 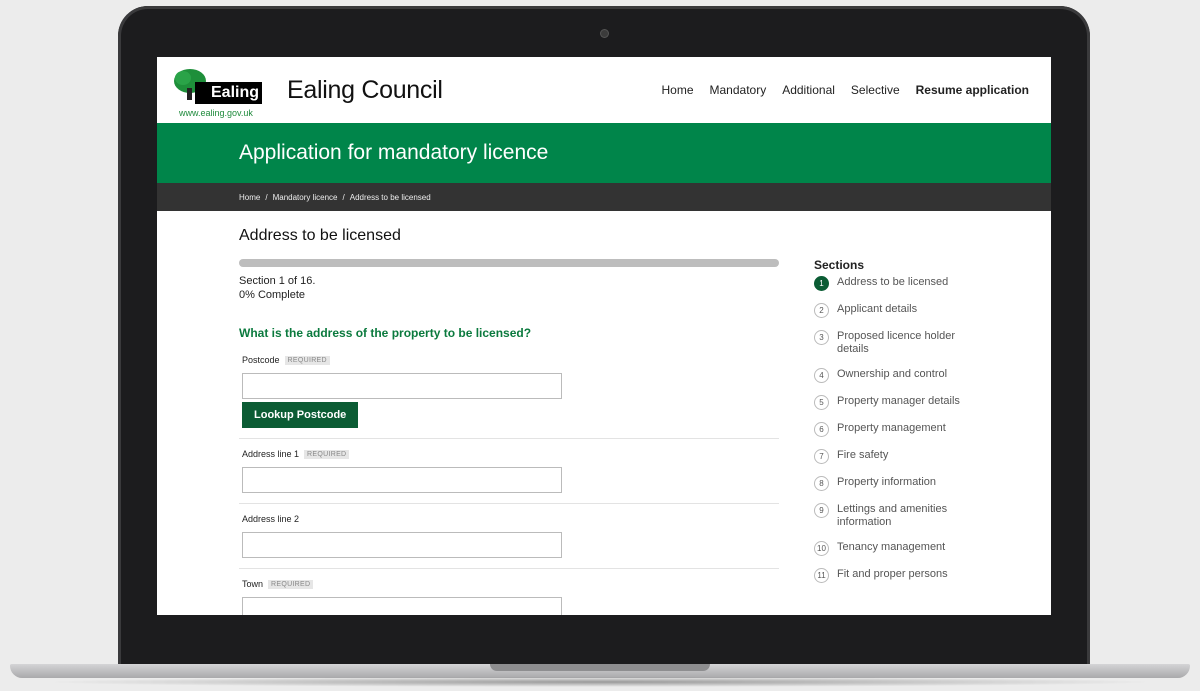 I want to click on logo-url: www.ealing.gov.uk, so click(x=216, y=113).